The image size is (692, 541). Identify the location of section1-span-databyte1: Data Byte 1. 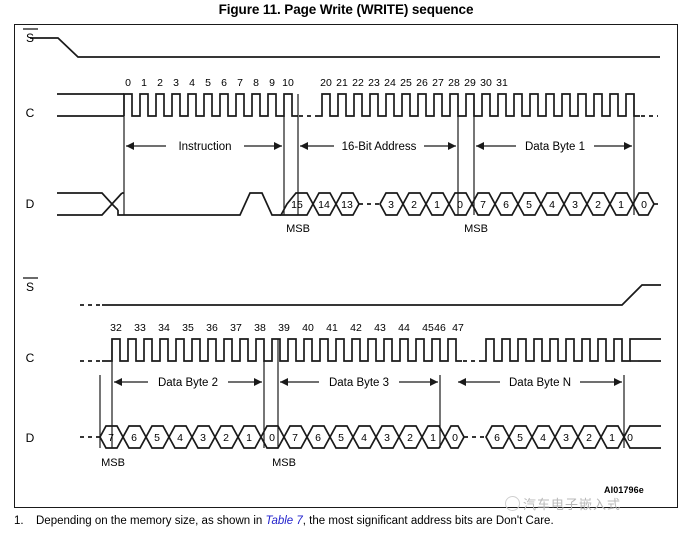
(554, 145).